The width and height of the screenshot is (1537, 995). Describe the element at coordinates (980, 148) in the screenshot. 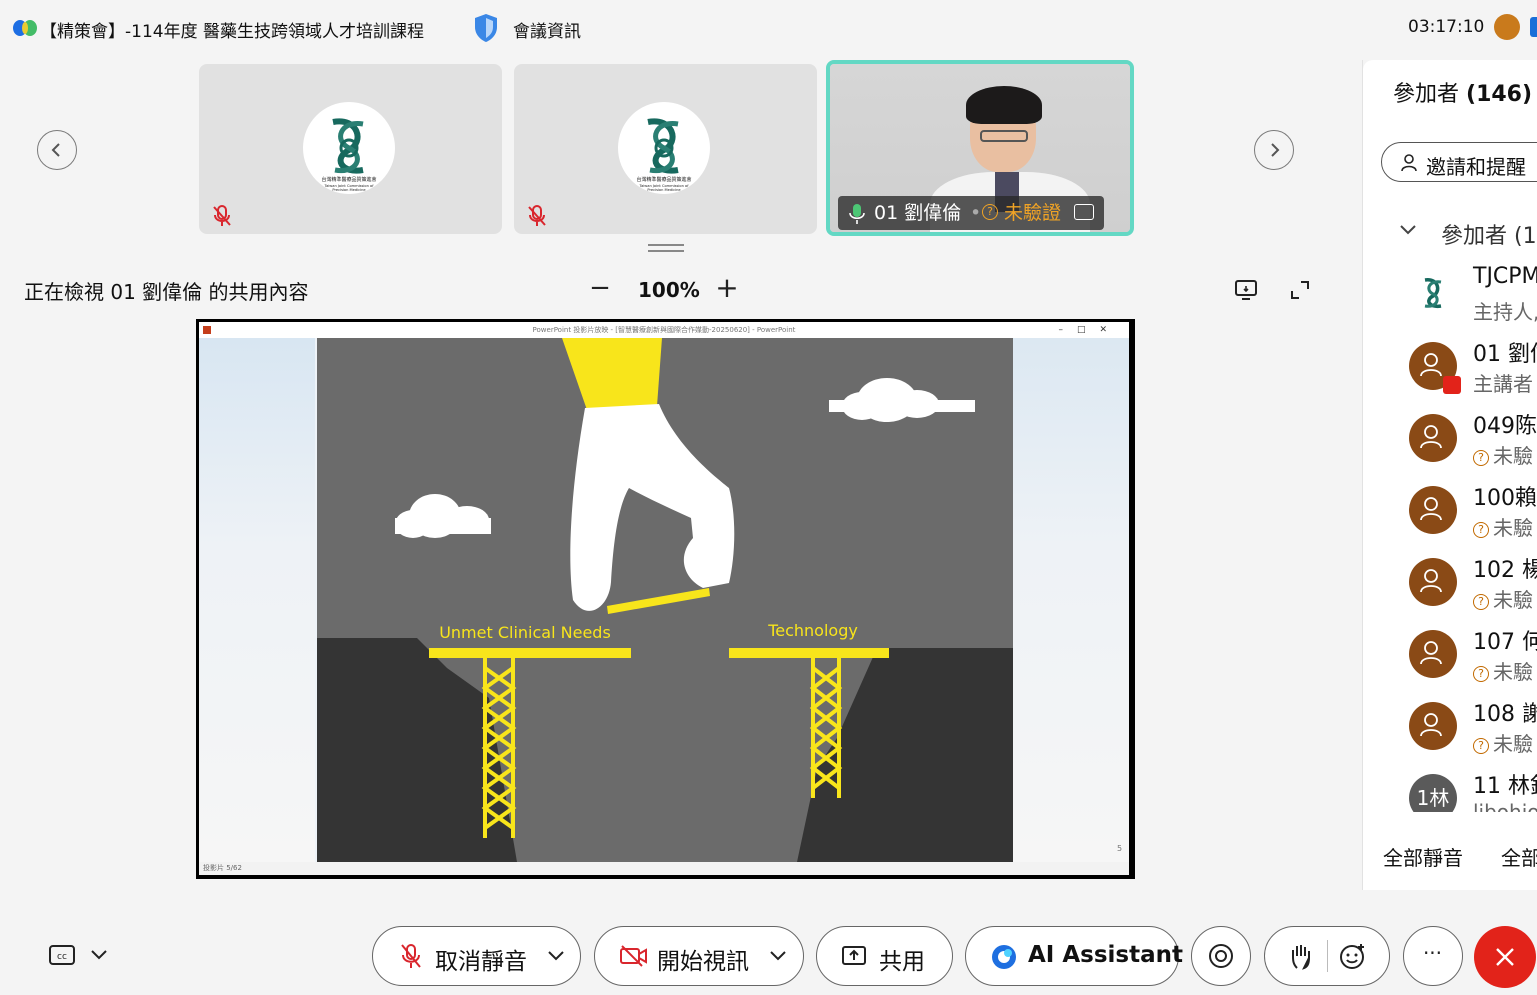

I see `active-speaker-tile: 01 劉偉倫 • ? 未驗證` at that location.